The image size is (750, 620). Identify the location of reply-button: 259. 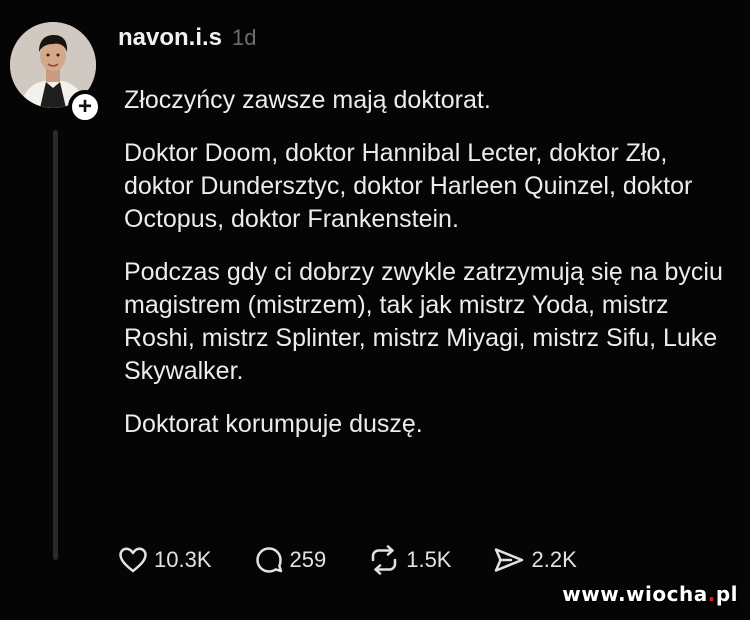
(290, 560).